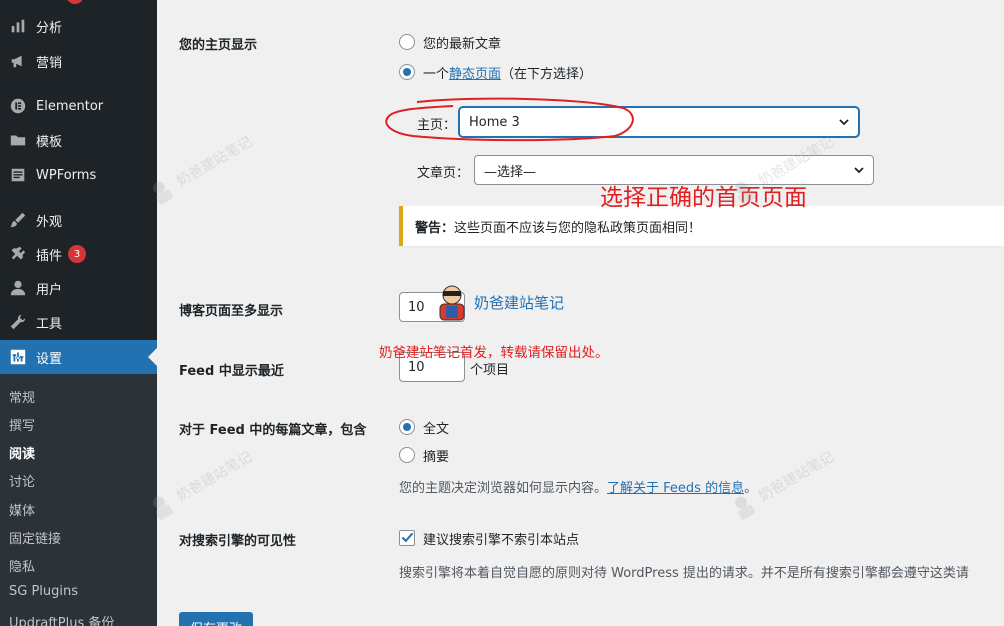 The height and width of the screenshot is (626, 1004). What do you see at coordinates (49, 290) in the screenshot?
I see `menu-label: 用户` at bounding box center [49, 290].